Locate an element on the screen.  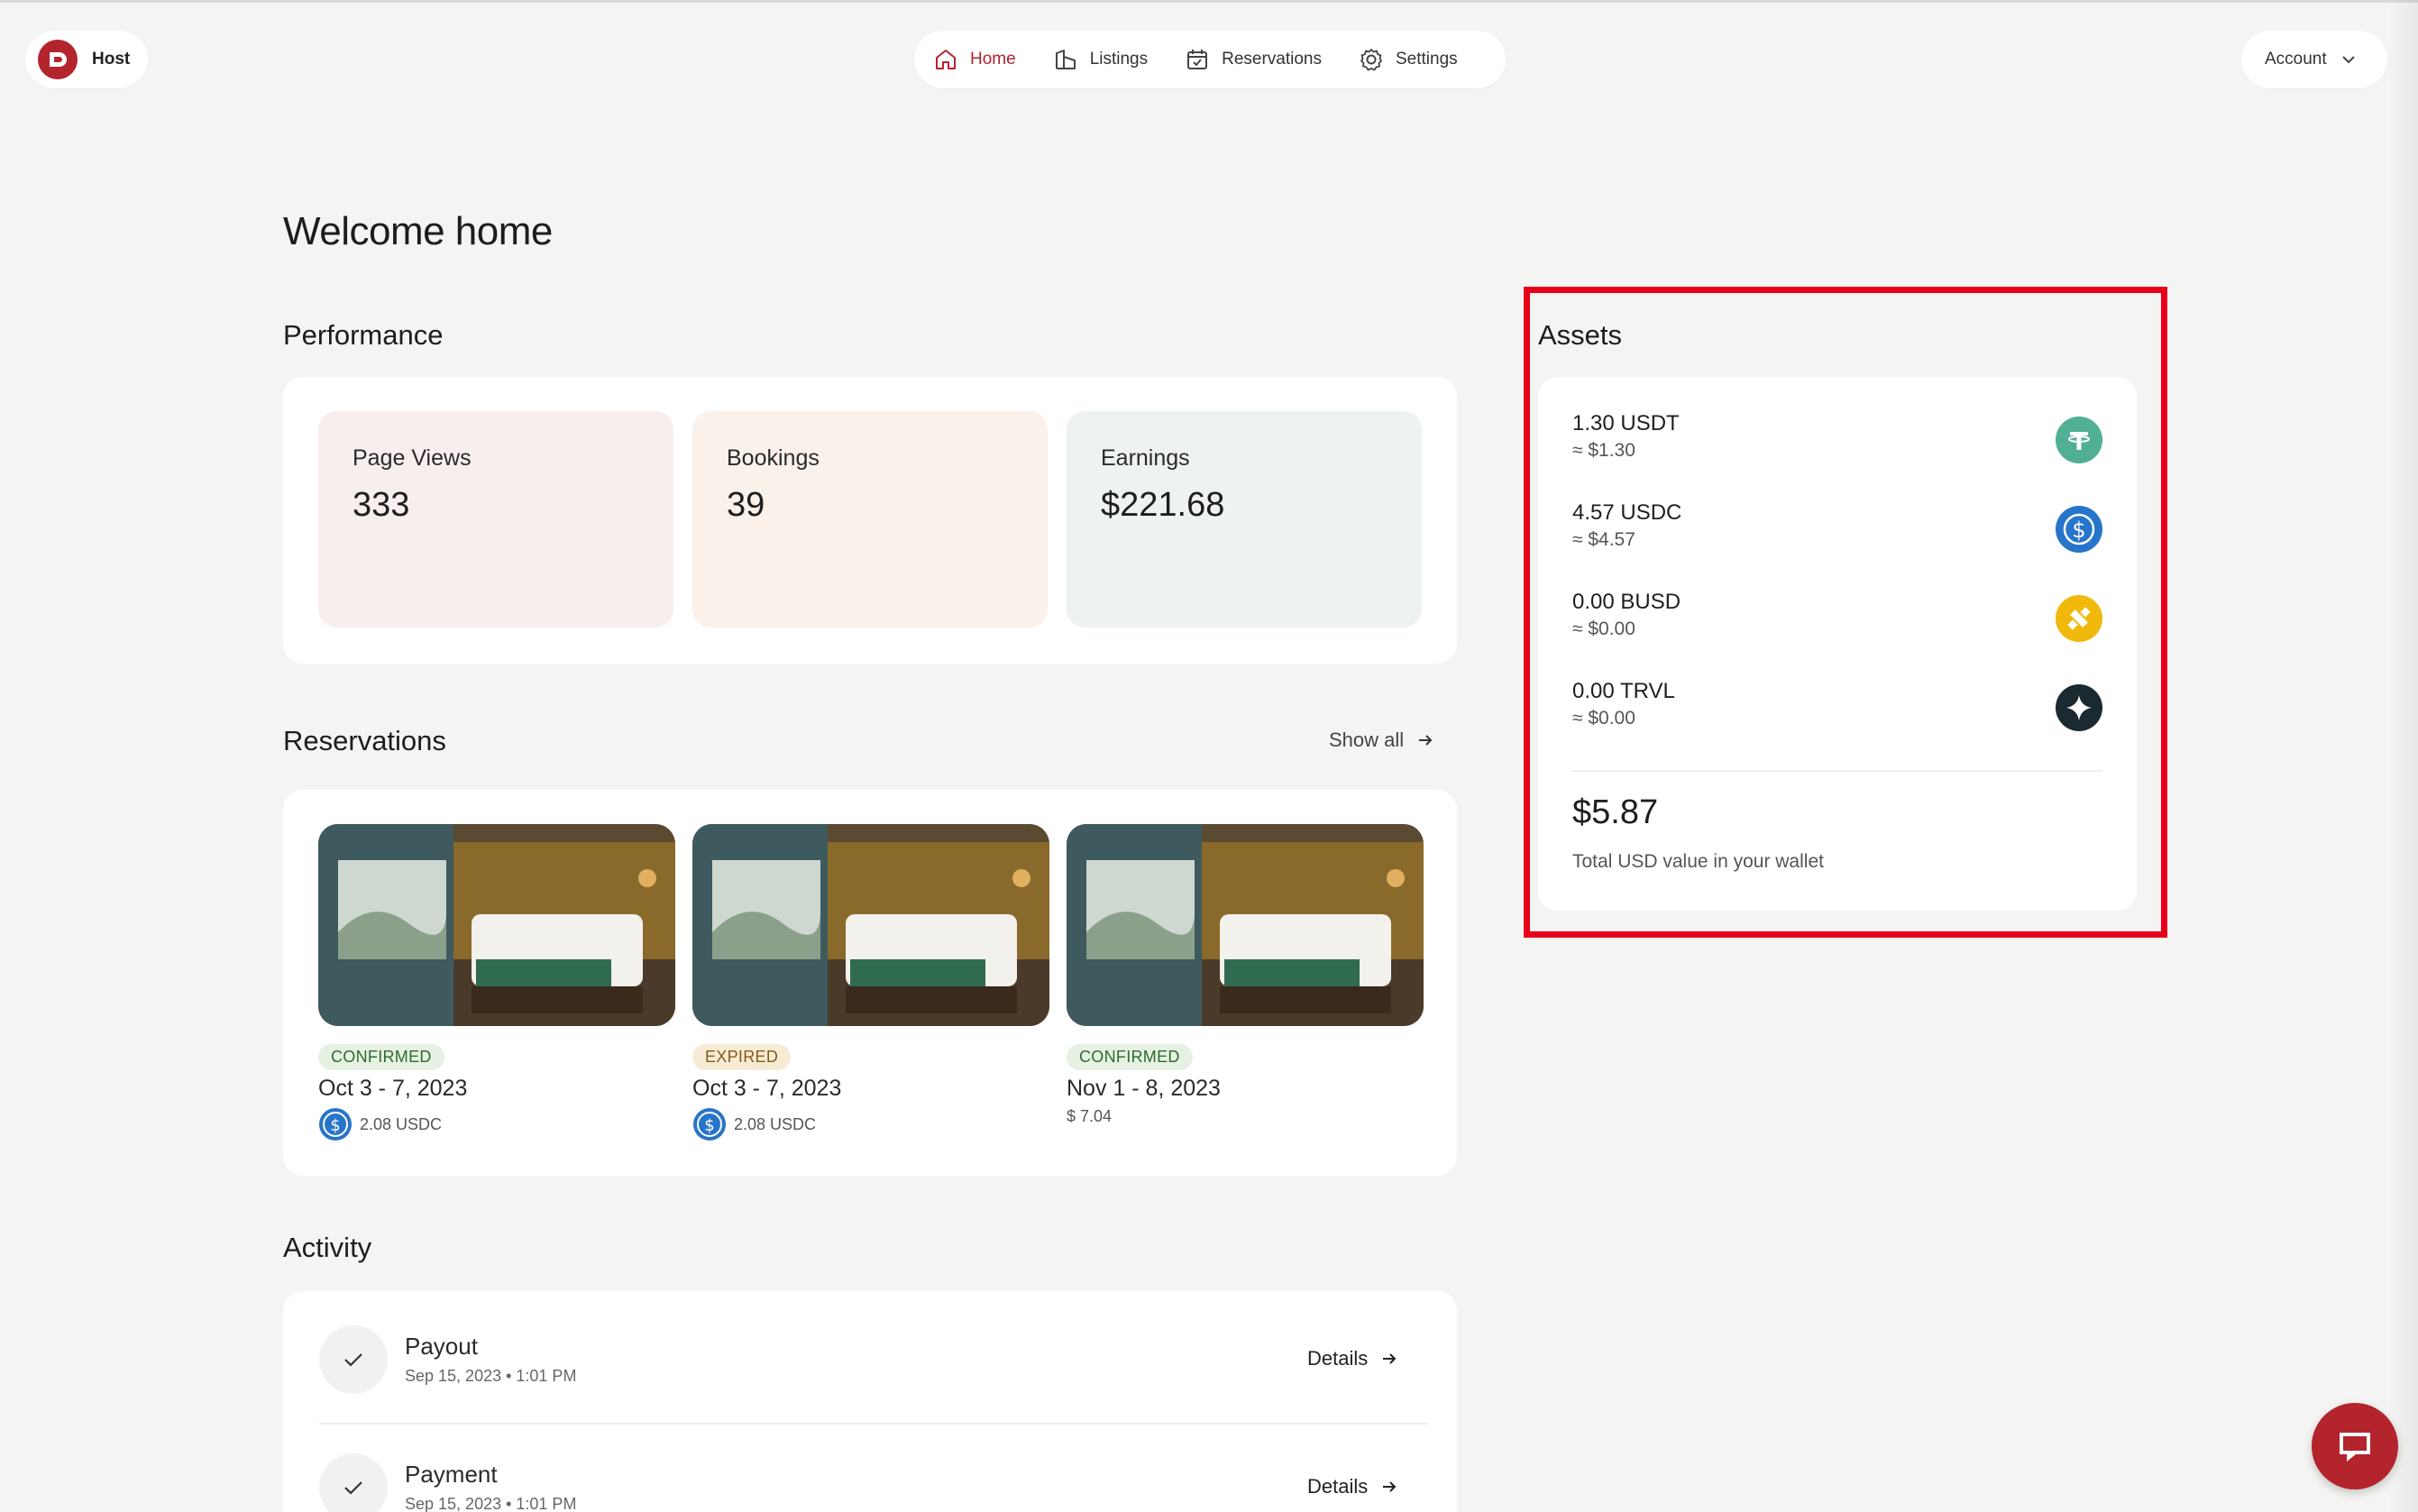
reservation-card: EXPIRED Oct 3 - 7, 2023 $ 2.08 USDC is located at coordinates (870, 982).